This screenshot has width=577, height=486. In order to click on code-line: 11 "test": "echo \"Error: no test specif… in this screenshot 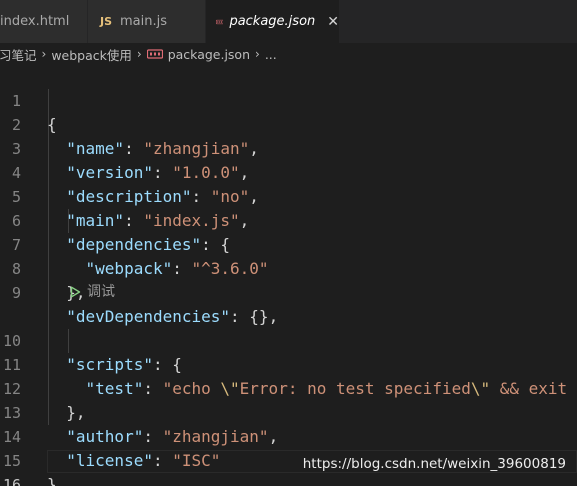, I will do `click(288, 363)`.